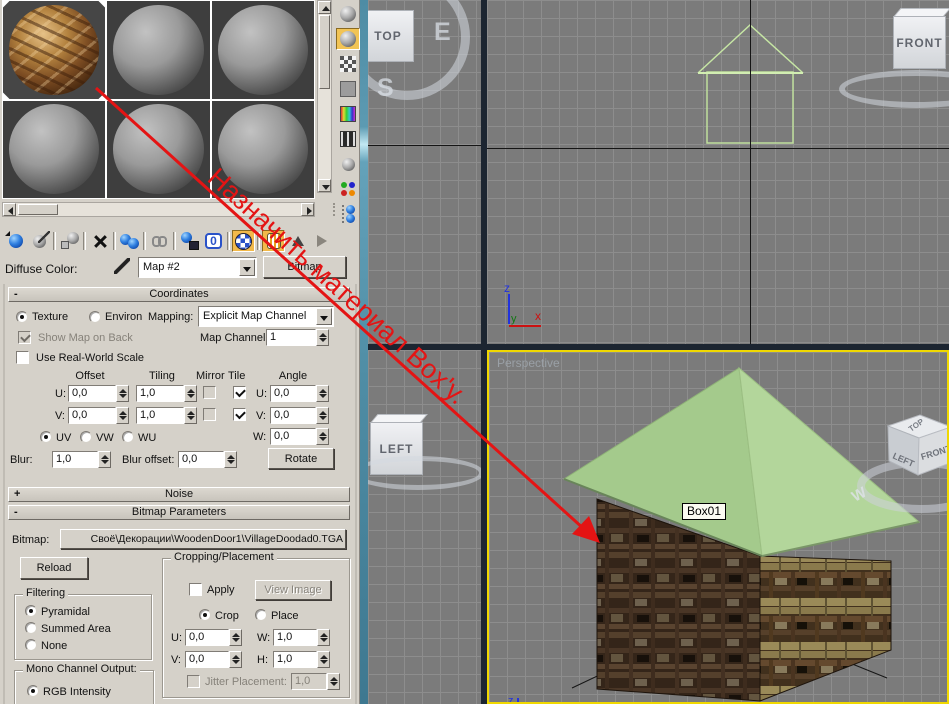 This screenshot has height=704, width=949. Describe the element at coordinates (179, 494) in the screenshot. I see `noise-rollout-header: + Noise` at that location.